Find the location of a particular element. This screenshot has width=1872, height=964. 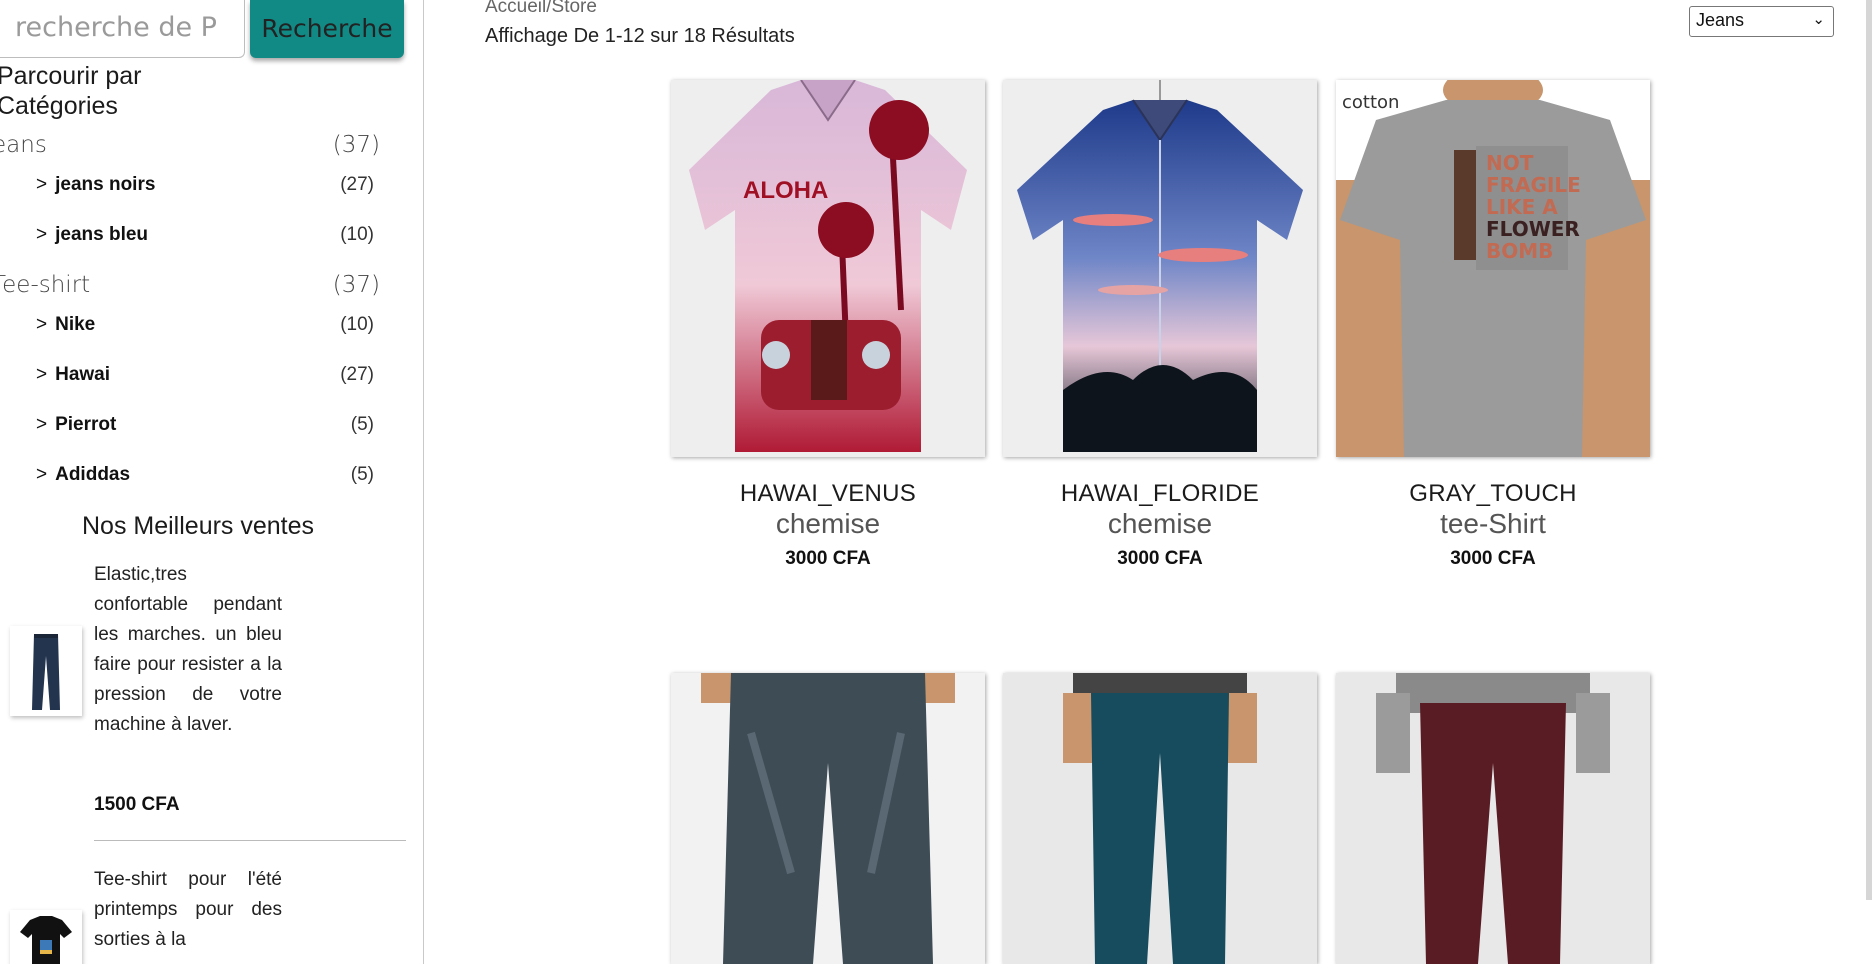

breadcrumb: Accueil/Store is located at coordinates (541, 8).